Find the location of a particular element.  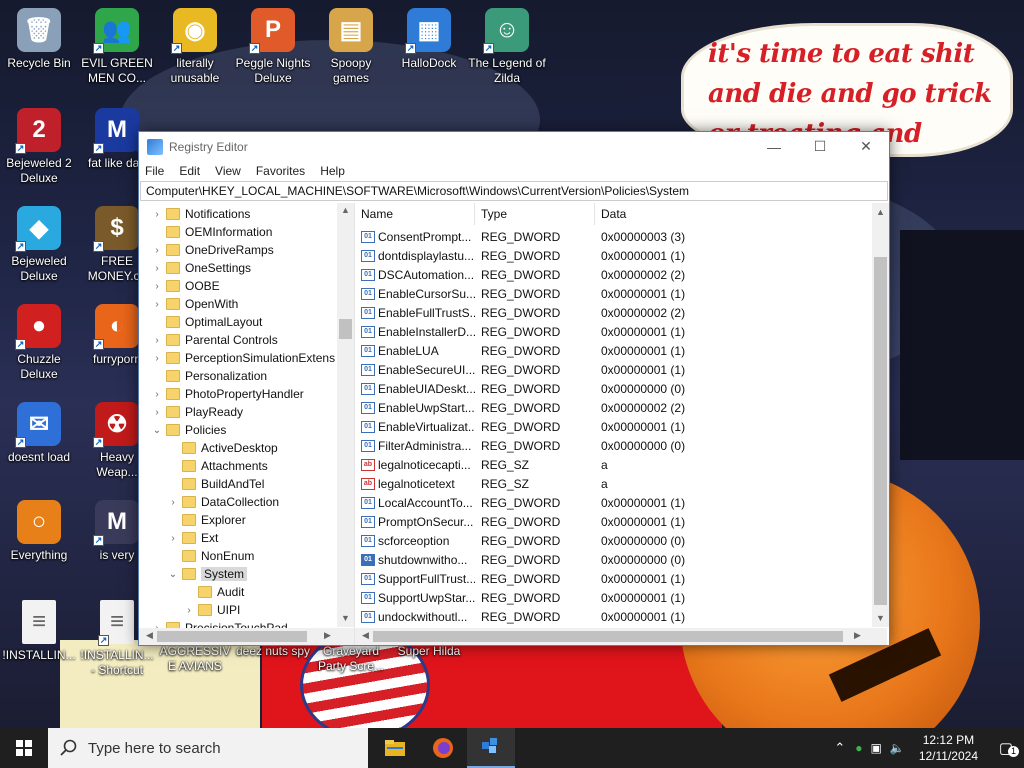

desktop-icon: ◆ ↗ Bejeweled Deluxe is located at coordinates (39, 245).